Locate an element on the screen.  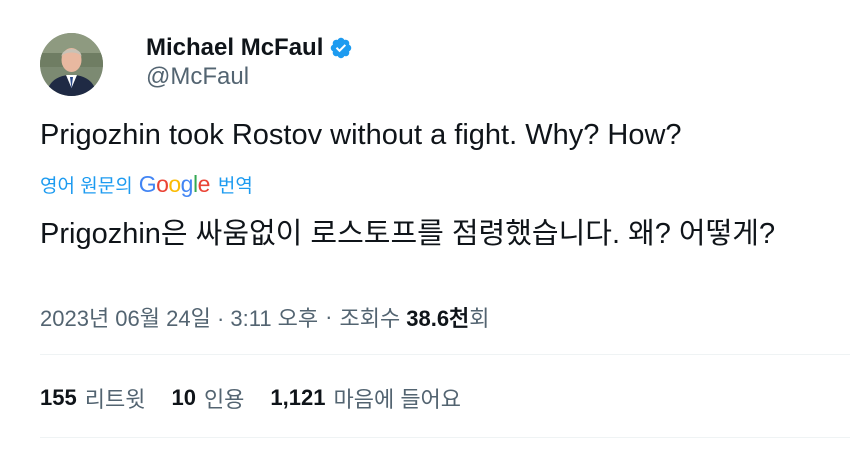
translate-prefix: 영어 원문의 is located at coordinates (86, 186).